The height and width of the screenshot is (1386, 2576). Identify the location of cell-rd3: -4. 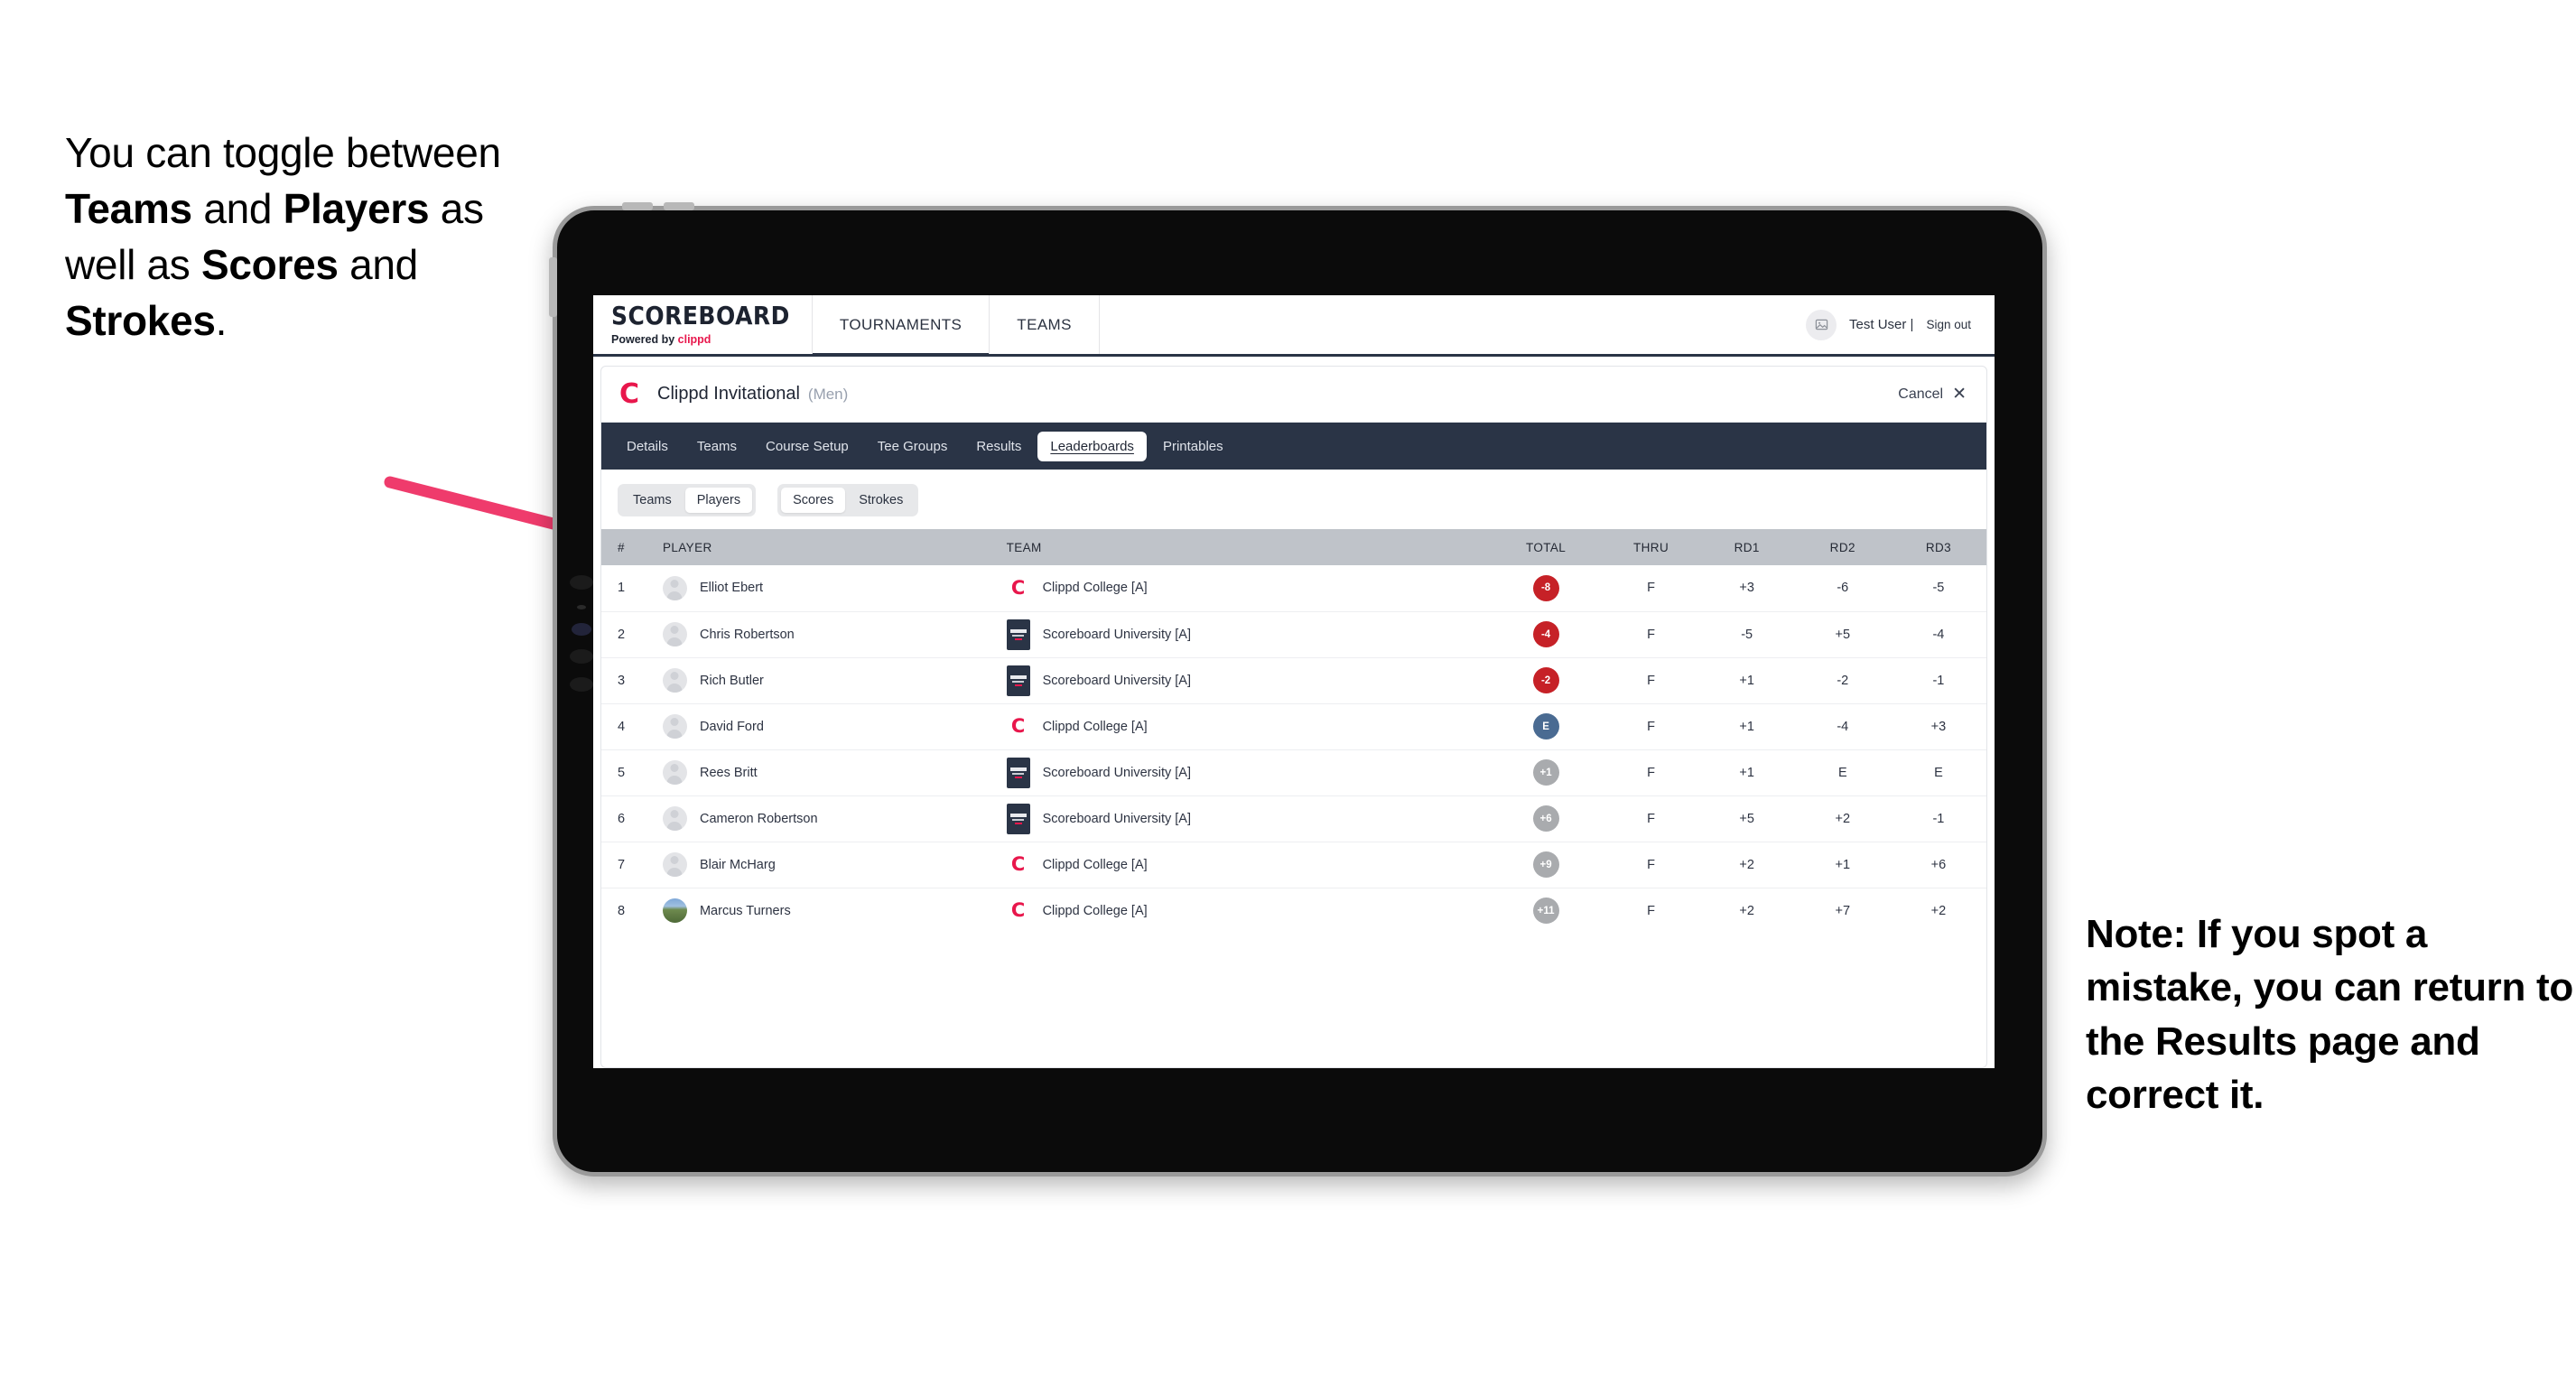
(1938, 634).